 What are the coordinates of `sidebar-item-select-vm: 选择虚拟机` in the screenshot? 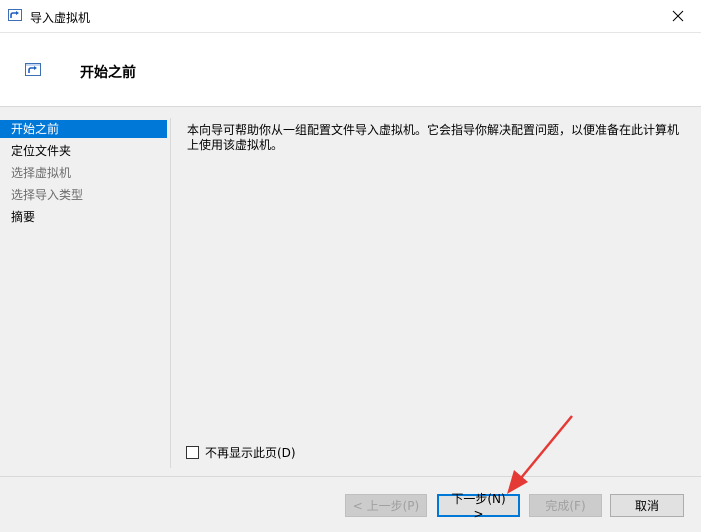 It's located at (41, 173).